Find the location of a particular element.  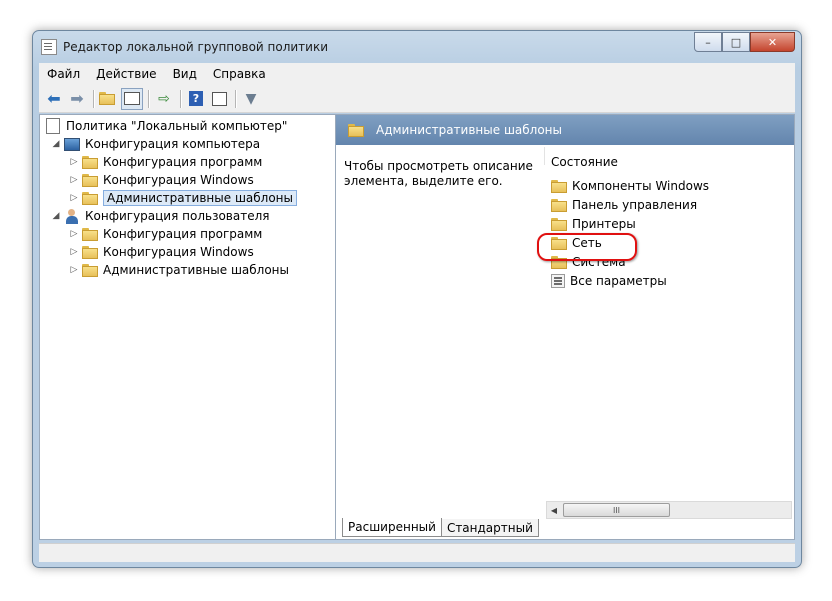

network-highlight-marker is located at coordinates (587, 247).